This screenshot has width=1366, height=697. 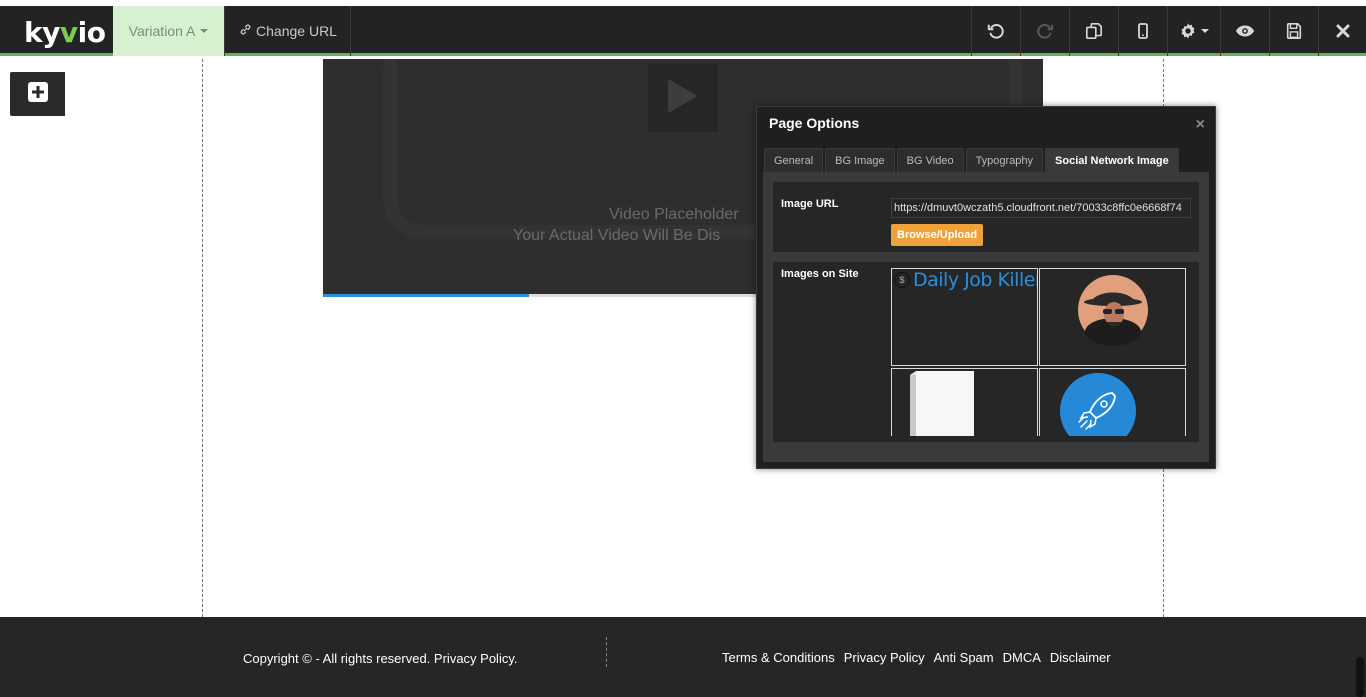 What do you see at coordinates (964, 657) in the screenshot?
I see `footer-link-antispam: Anti Spam` at bounding box center [964, 657].